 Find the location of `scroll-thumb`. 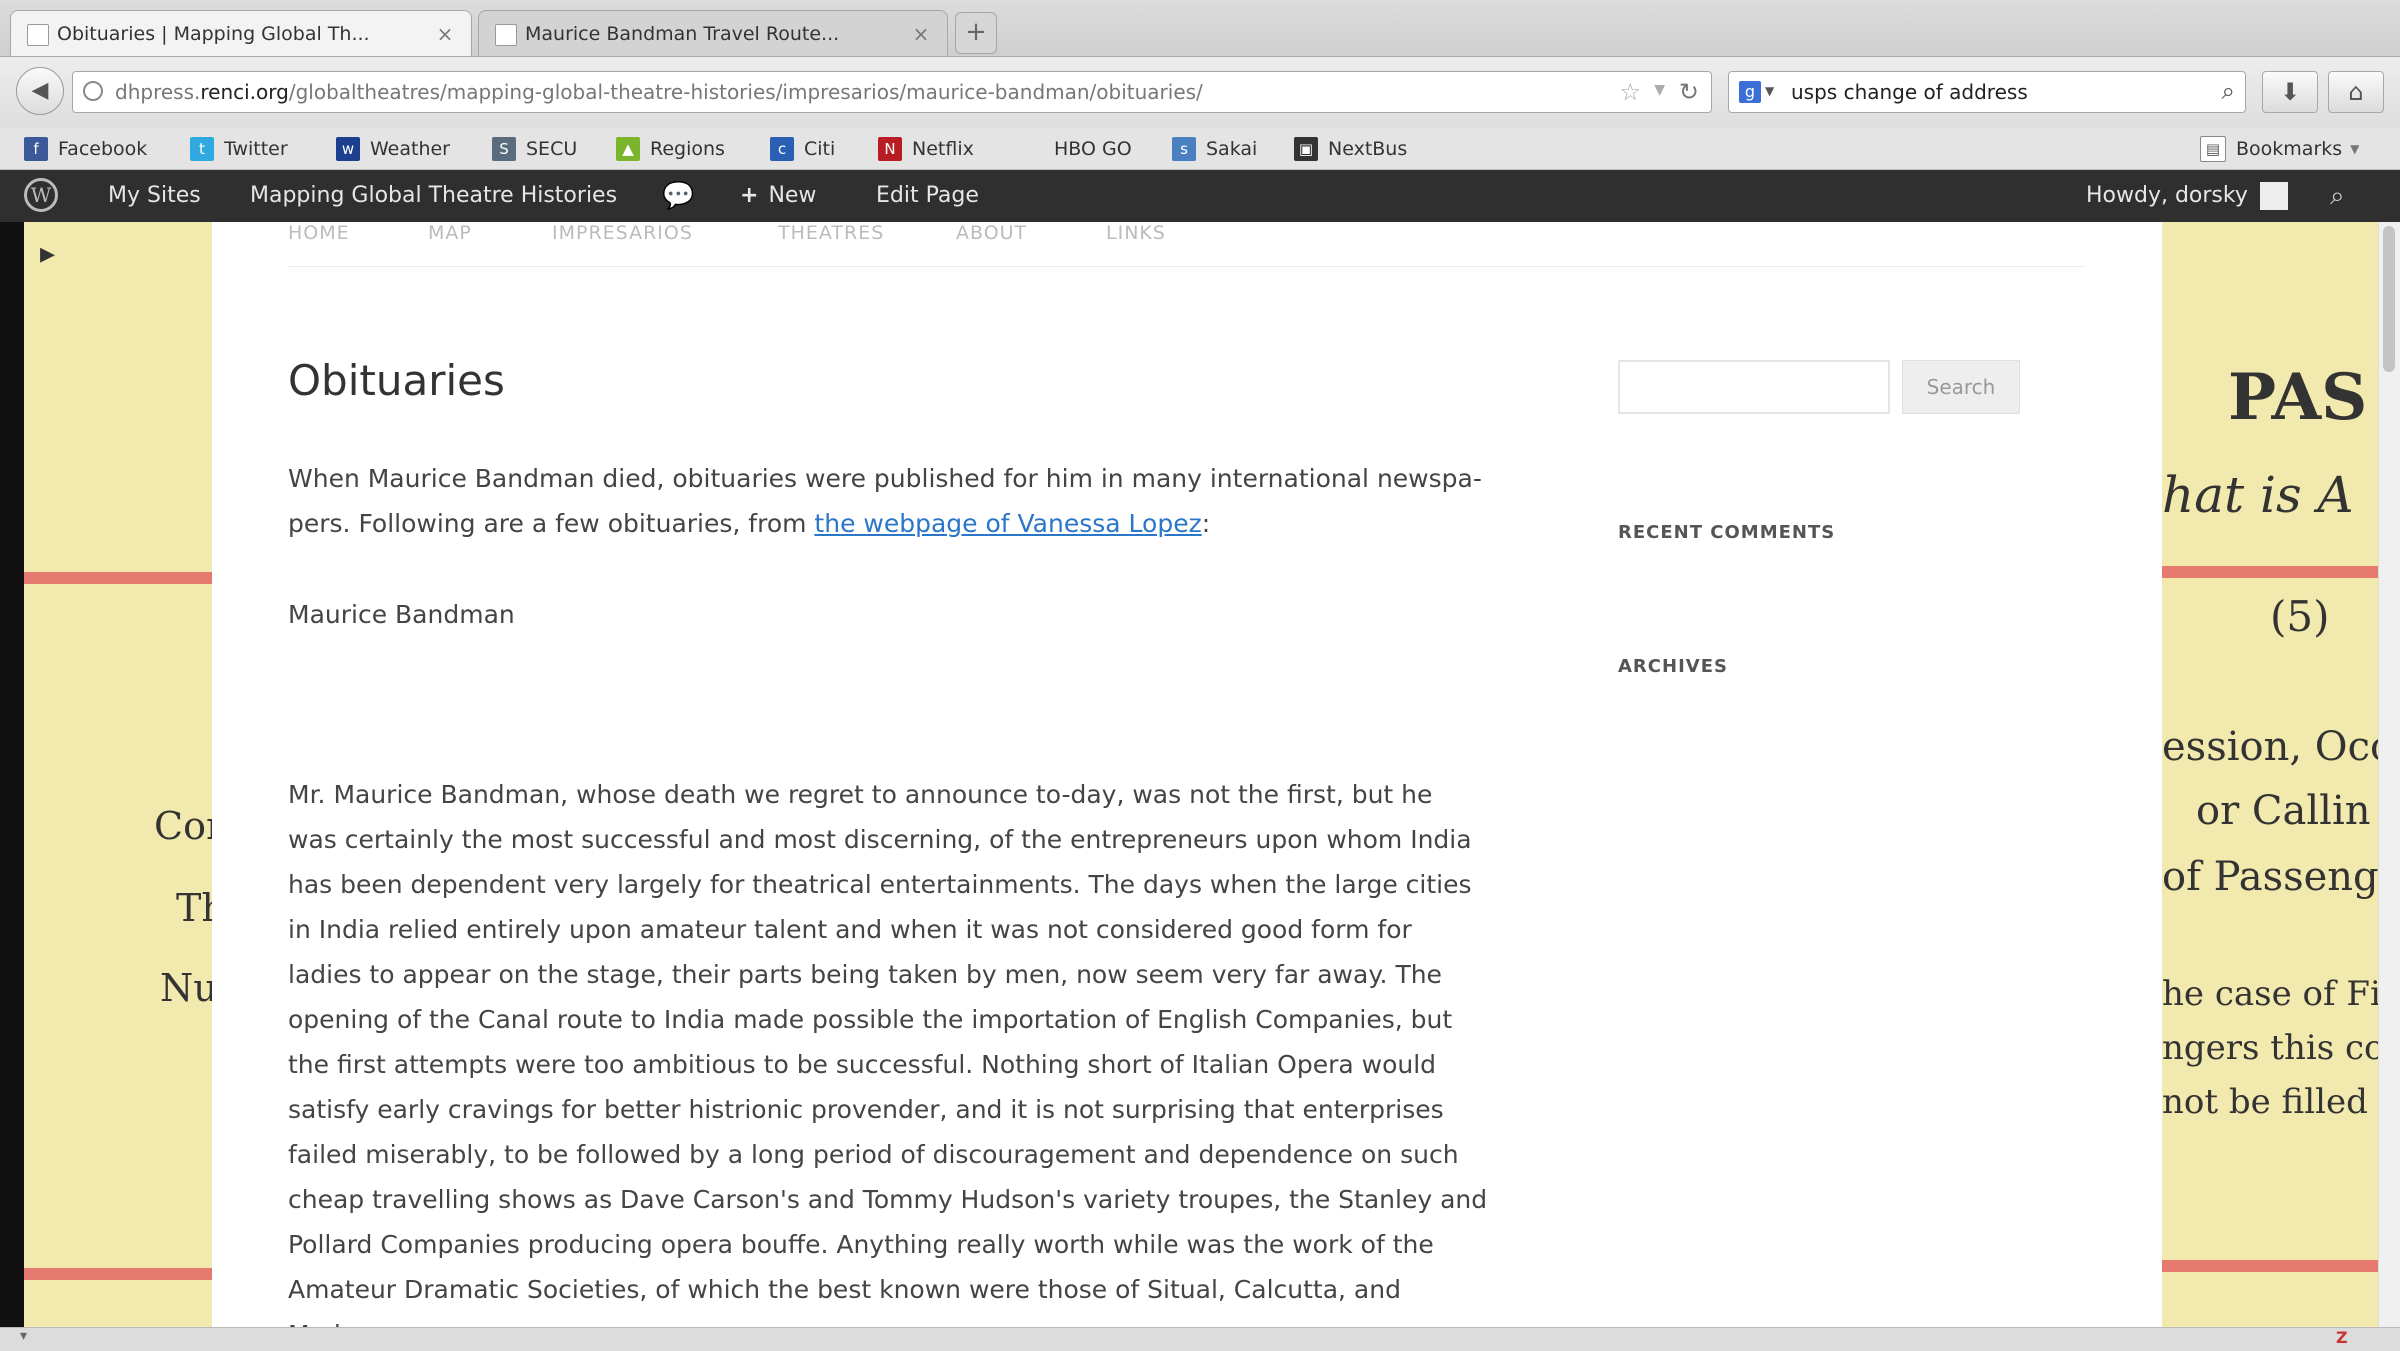

scroll-thumb is located at coordinates (2389, 299).